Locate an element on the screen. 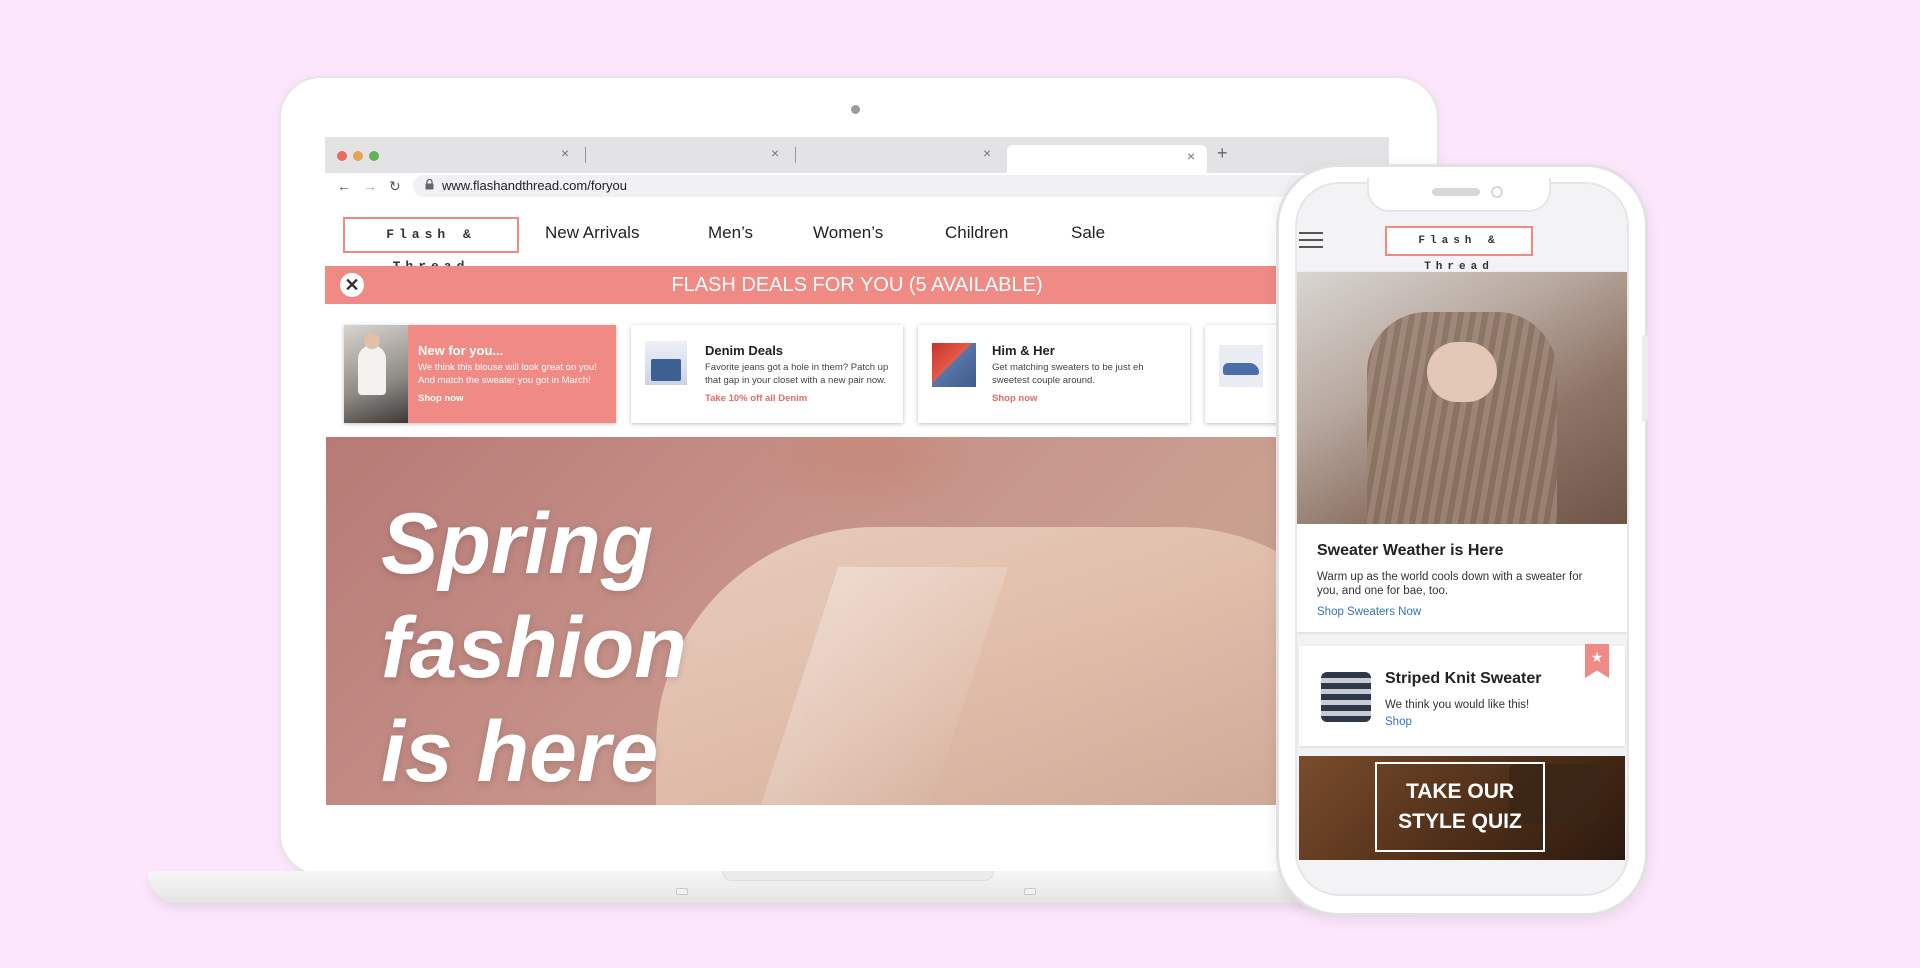 This screenshot has height=968, width=1920. recommendation-description: We think you would like this! is located at coordinates (1457, 705).